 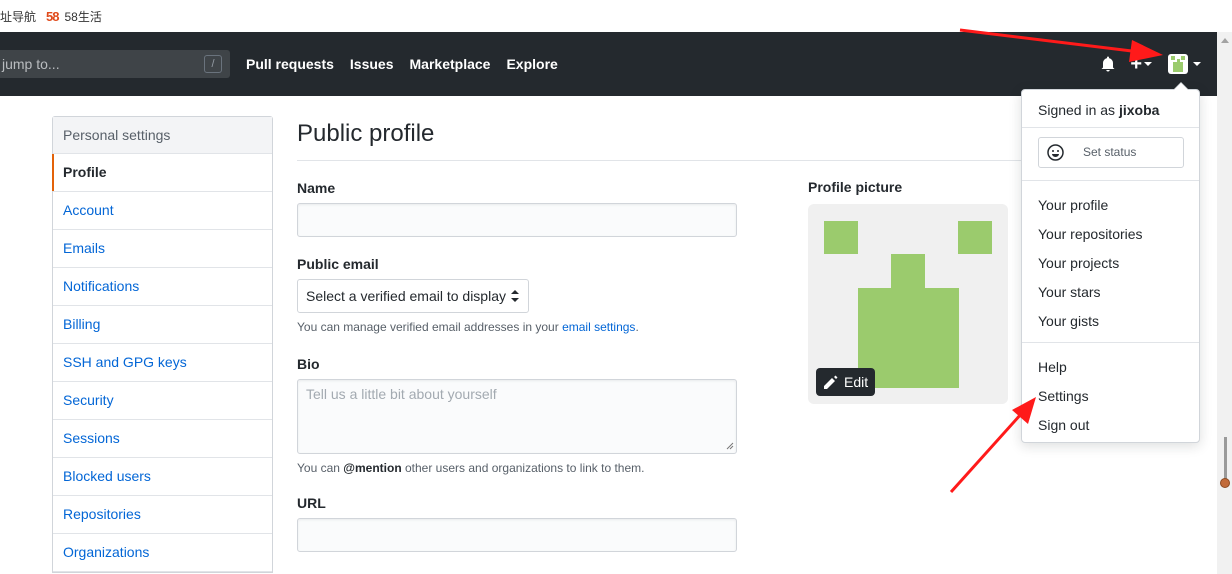 I want to click on signed-in-text: Signed in as jixoba, so click(x=1098, y=110).